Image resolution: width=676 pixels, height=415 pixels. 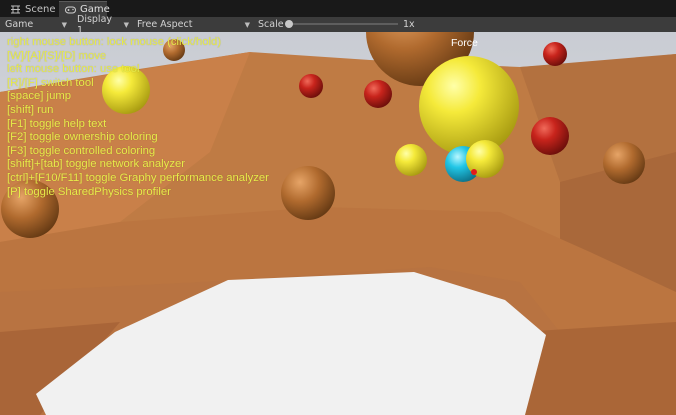 I want to click on help-line: [R]/[F] switch tool, so click(x=50, y=82).